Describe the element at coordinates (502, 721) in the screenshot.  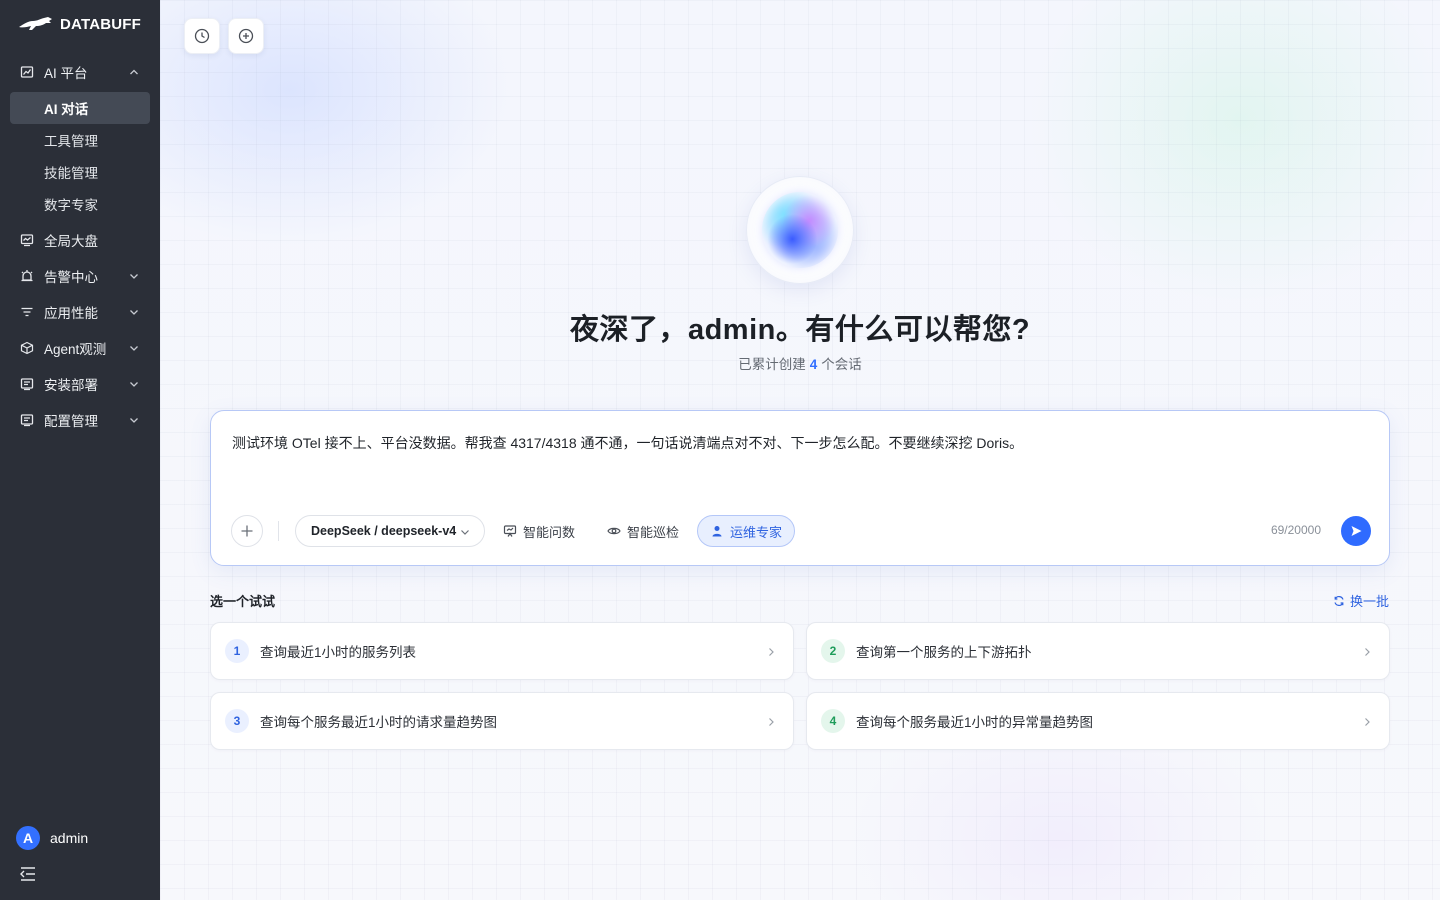
I see `suggestion-card-3: 3 查询每个服务最近1小时的请求量趋势图` at that location.